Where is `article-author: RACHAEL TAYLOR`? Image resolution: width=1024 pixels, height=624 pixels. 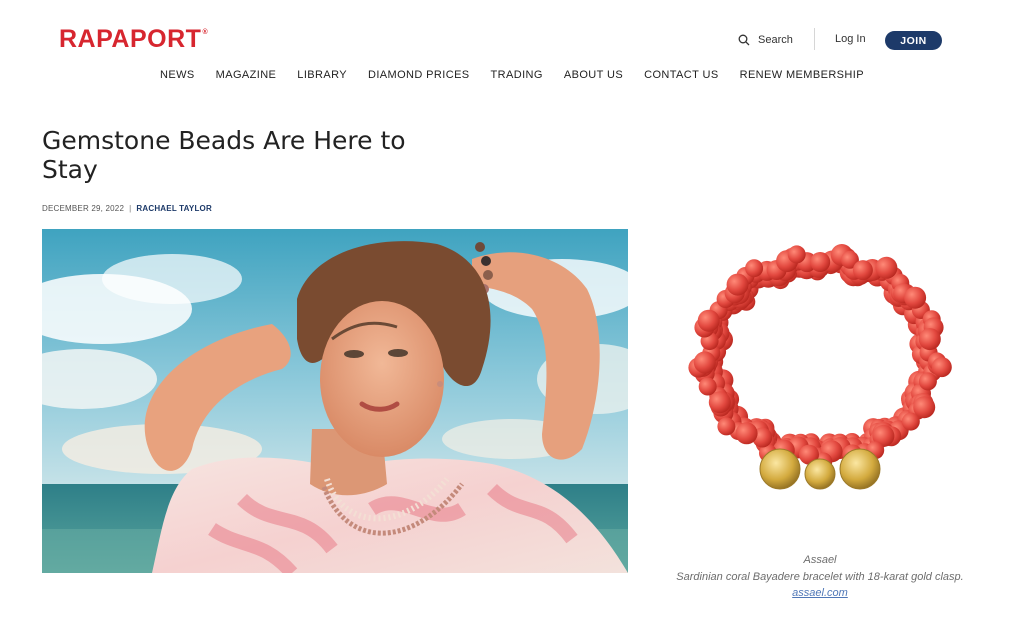 article-author: RACHAEL TAYLOR is located at coordinates (174, 208).